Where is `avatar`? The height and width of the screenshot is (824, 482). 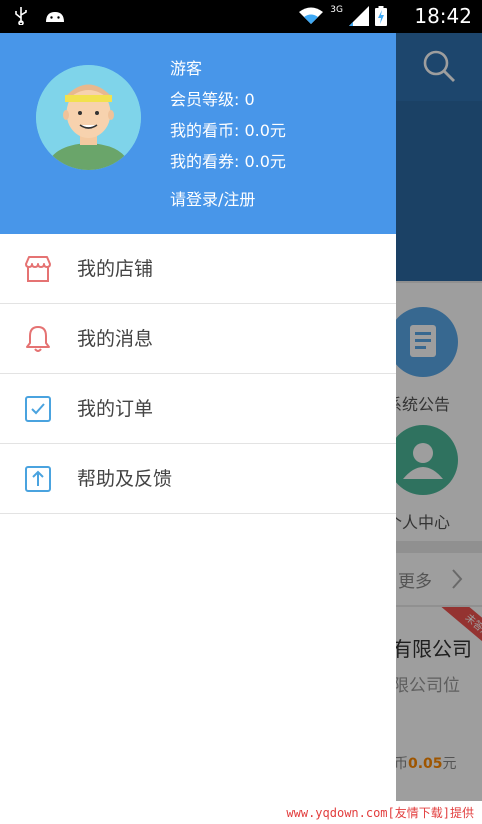
avatar is located at coordinates (88, 117).